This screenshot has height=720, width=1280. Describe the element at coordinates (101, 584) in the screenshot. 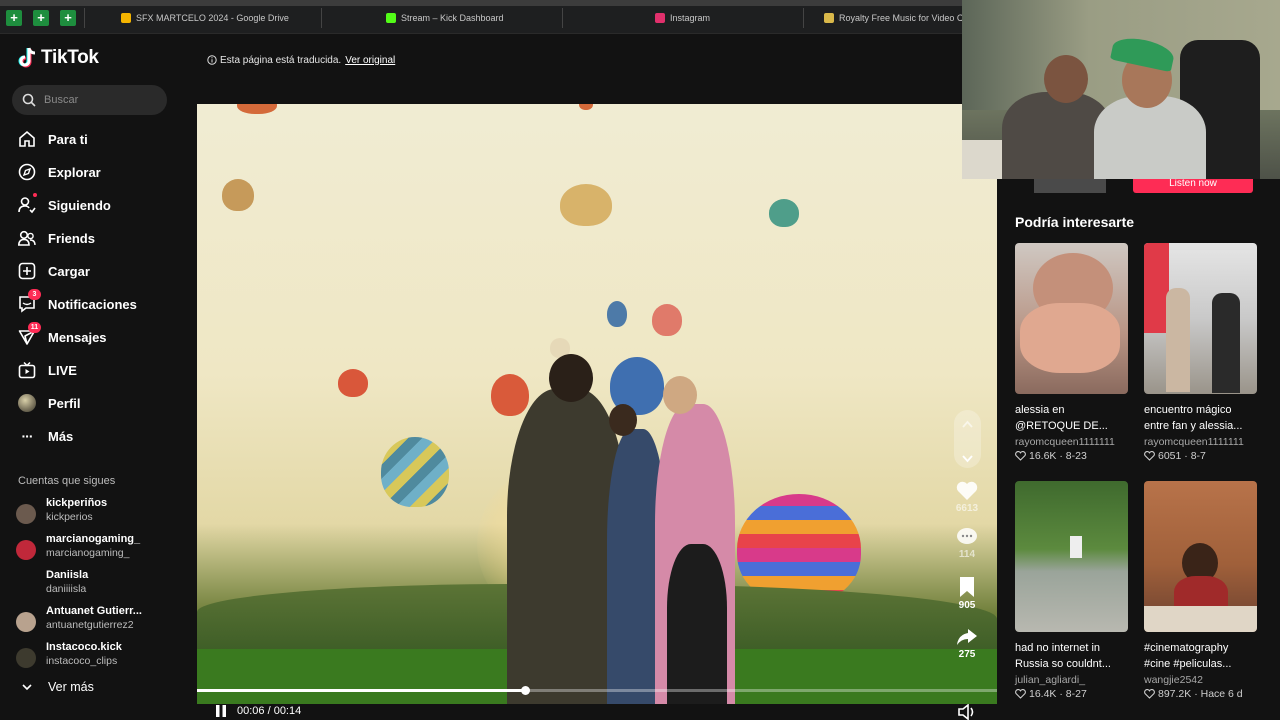

I see `followed-account: Daniisla daniiiisla` at that location.